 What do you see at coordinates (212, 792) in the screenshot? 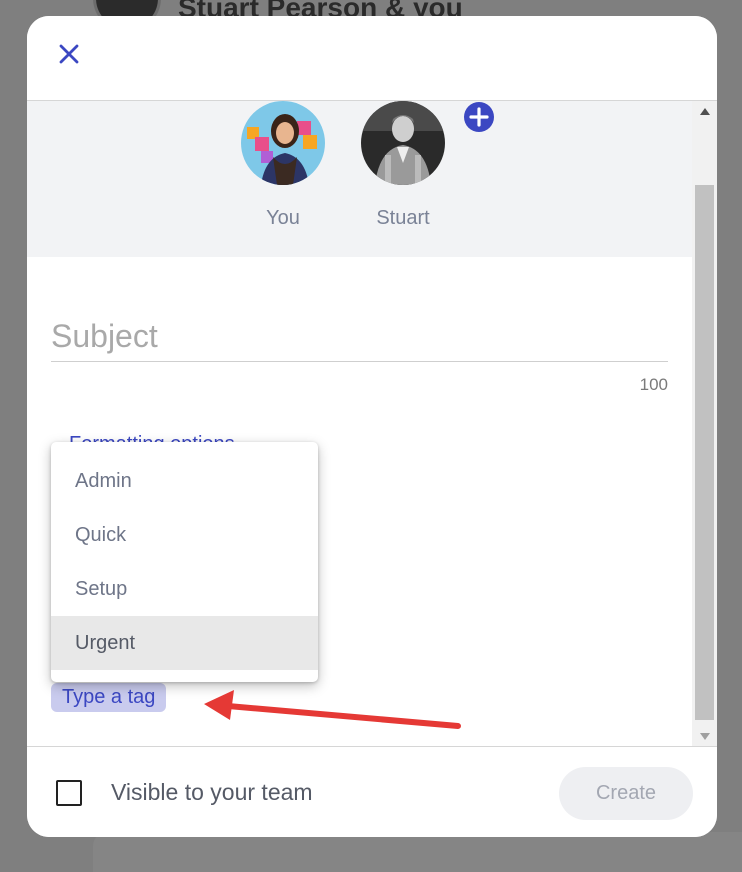
I see `visible-to-team-label: Visible to your team` at bounding box center [212, 792].